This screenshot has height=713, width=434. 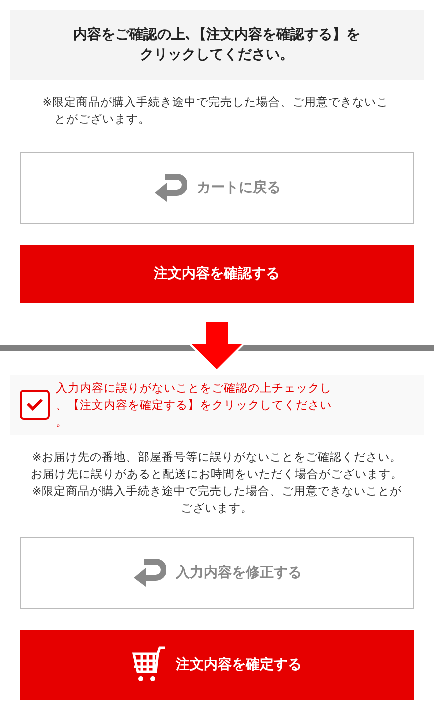 I want to click on place-order-button: 注文内容を確定する, so click(x=217, y=665).